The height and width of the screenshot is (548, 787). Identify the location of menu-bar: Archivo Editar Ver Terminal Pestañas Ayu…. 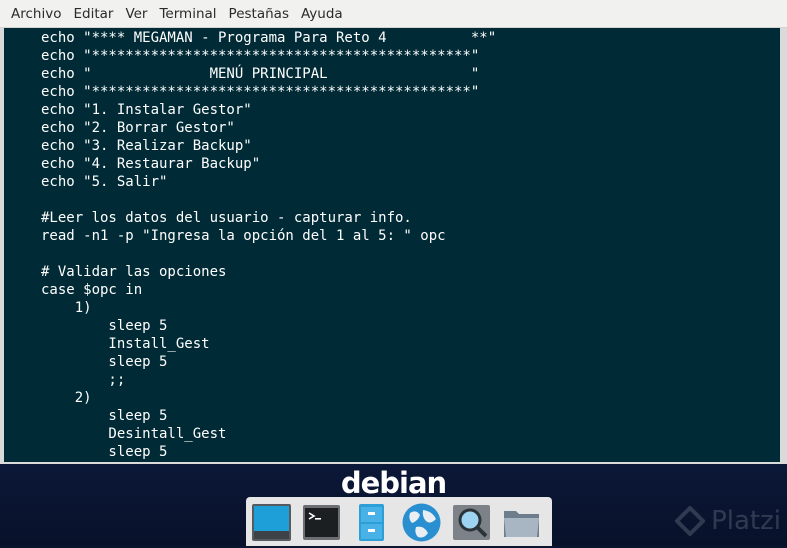
(393, 14).